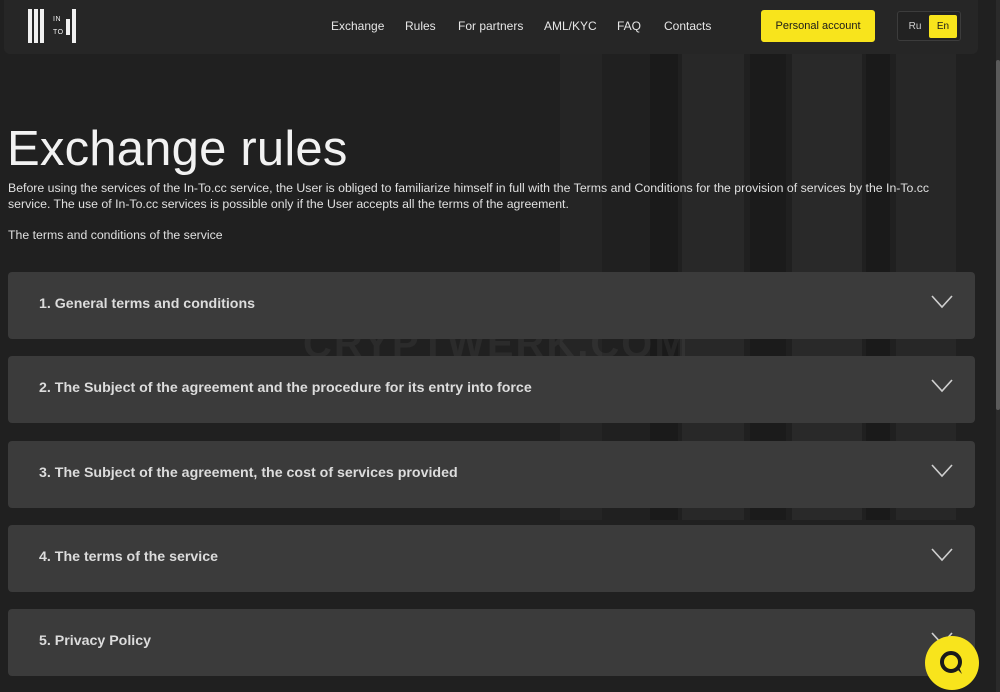  I want to click on section-title: 5. Privacy Policy, so click(95, 641).